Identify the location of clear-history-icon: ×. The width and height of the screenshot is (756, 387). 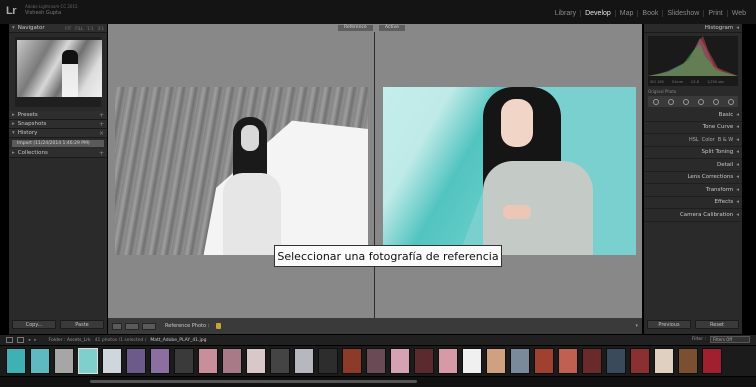
(101, 133).